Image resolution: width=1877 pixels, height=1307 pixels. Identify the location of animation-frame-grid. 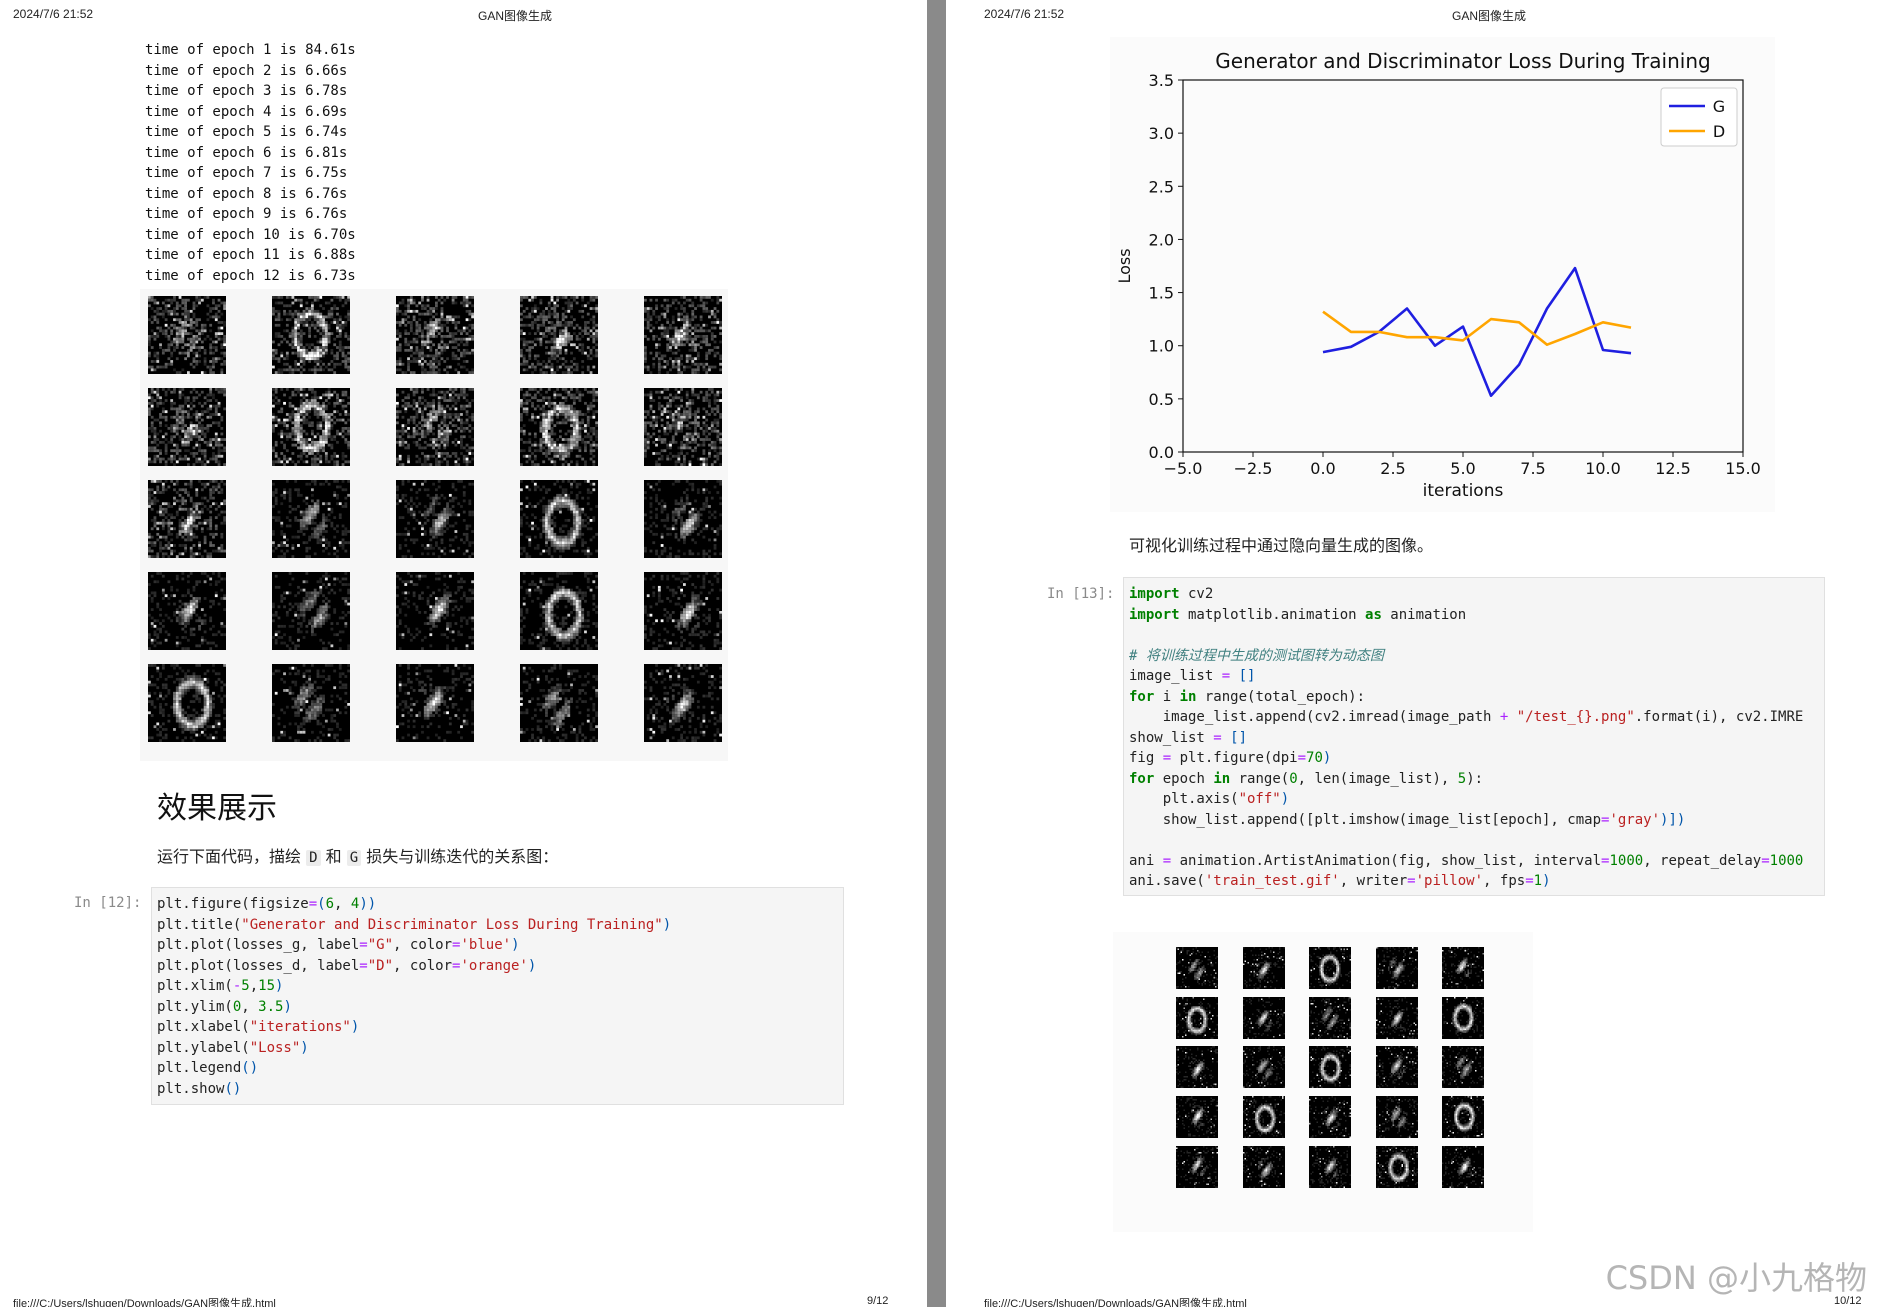
(1330, 1067).